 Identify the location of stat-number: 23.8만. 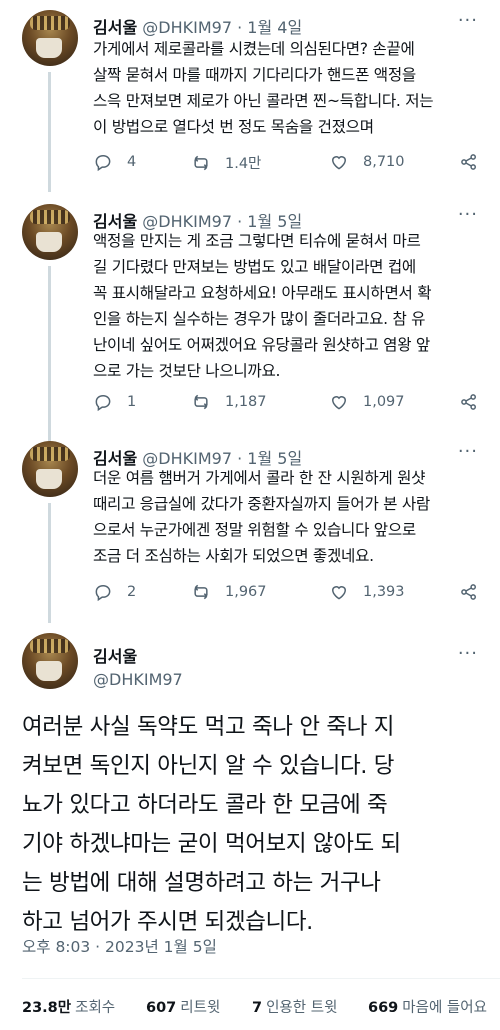
(47, 1008).